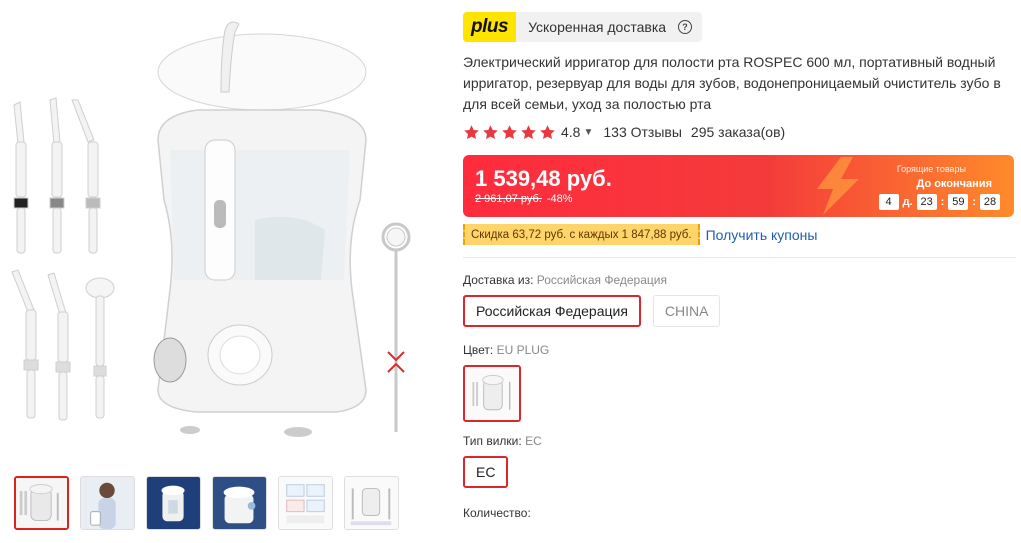 Image resolution: width=1021 pixels, height=543 pixels. What do you see at coordinates (206, 503) in the screenshot?
I see `thumbnail-strip` at bounding box center [206, 503].